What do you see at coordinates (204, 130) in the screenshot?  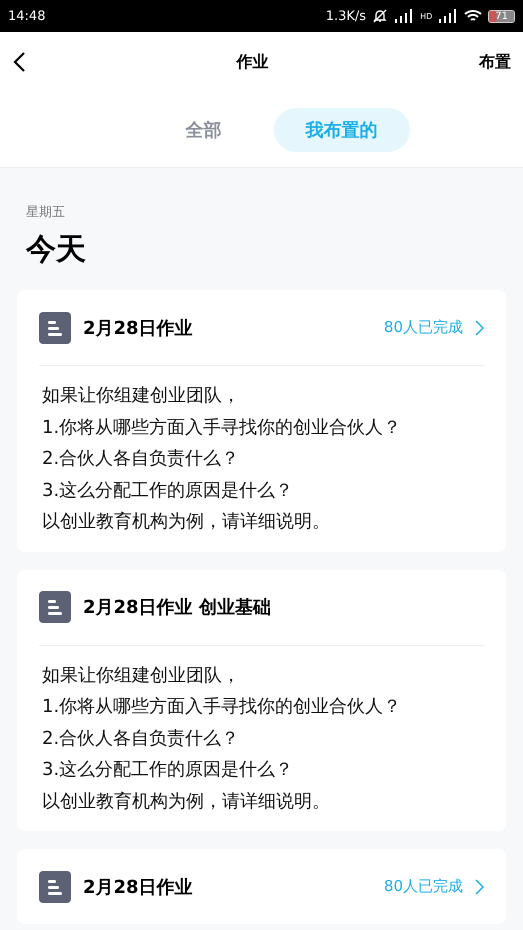 I see `tab: 全部` at bounding box center [204, 130].